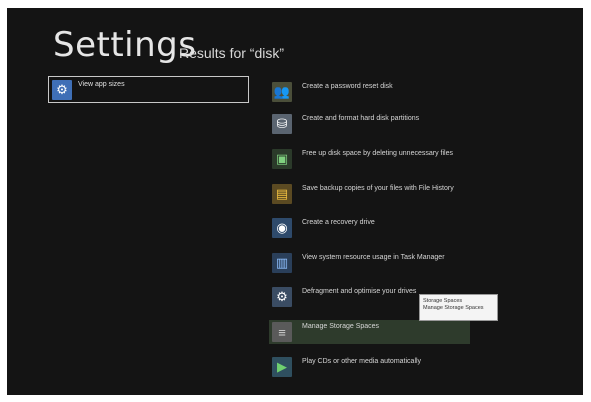 Image resolution: width=591 pixels, height=402 pixels. Describe the element at coordinates (341, 326) in the screenshot. I see `result-label: Manage Storage Spaces` at that location.